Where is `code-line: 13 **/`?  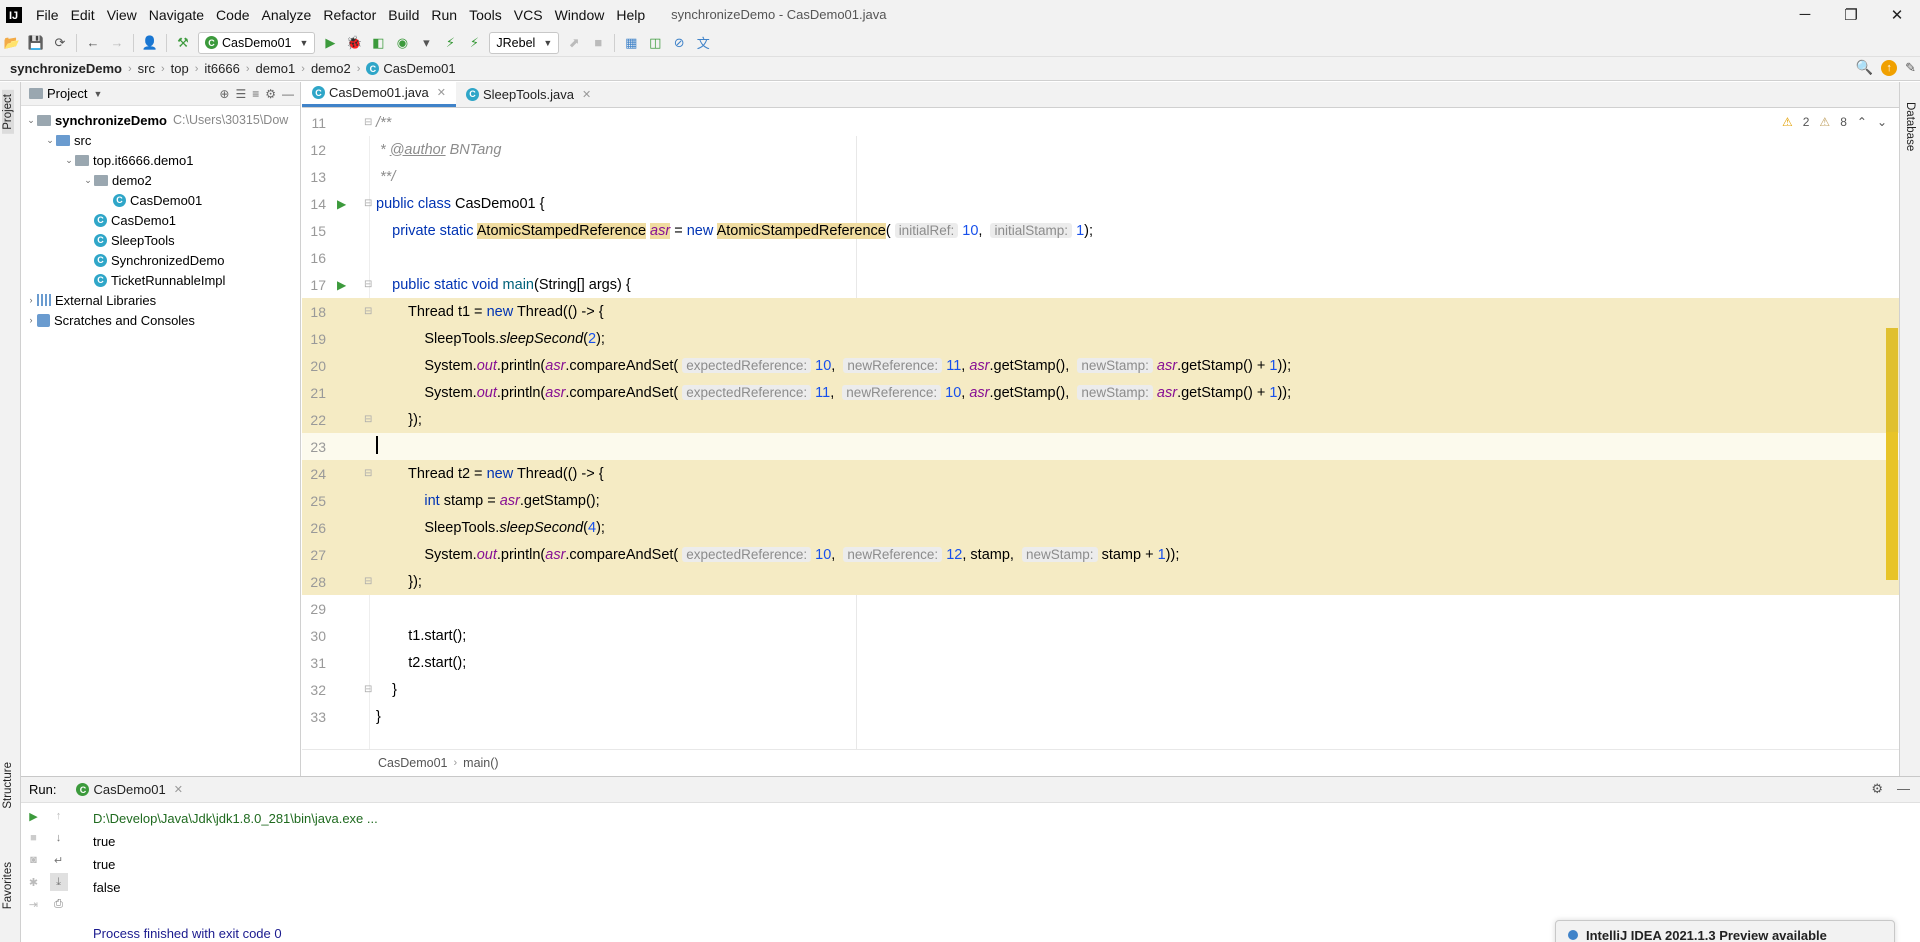
code-line: 13 **/ is located at coordinates (1100, 176).